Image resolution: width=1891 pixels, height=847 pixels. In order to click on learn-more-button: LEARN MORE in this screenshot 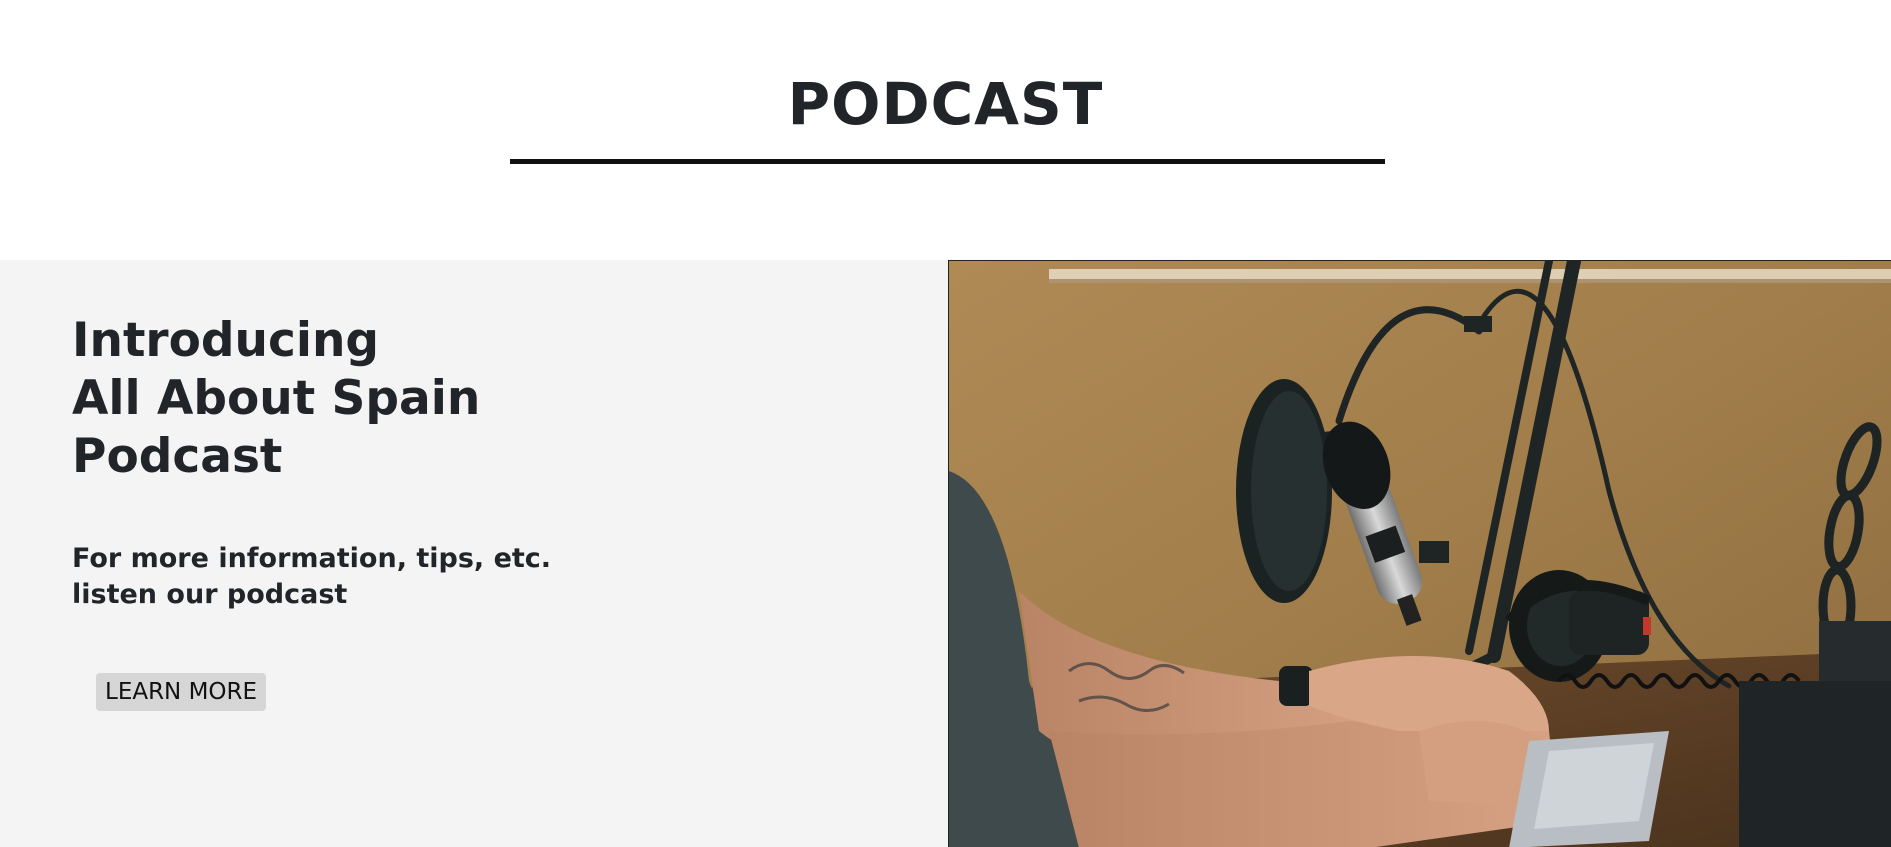, I will do `click(181, 692)`.